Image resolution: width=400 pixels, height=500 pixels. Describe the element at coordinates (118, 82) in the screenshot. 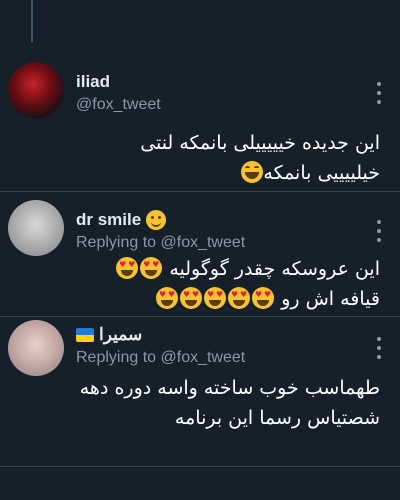

I see `author-name: iliad` at that location.